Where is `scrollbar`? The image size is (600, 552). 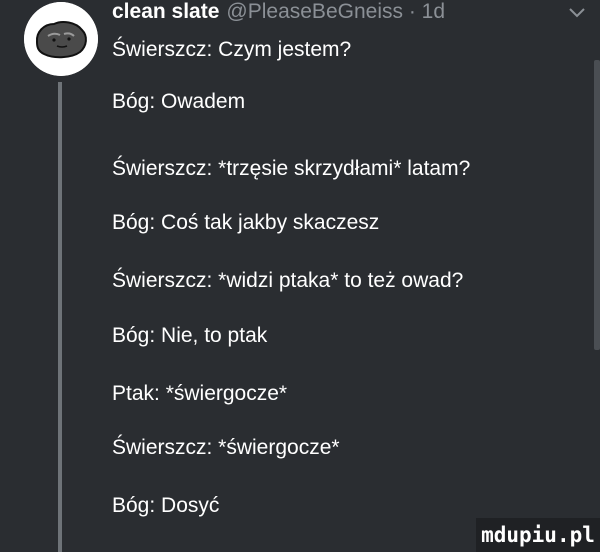 scrollbar is located at coordinates (597, 205).